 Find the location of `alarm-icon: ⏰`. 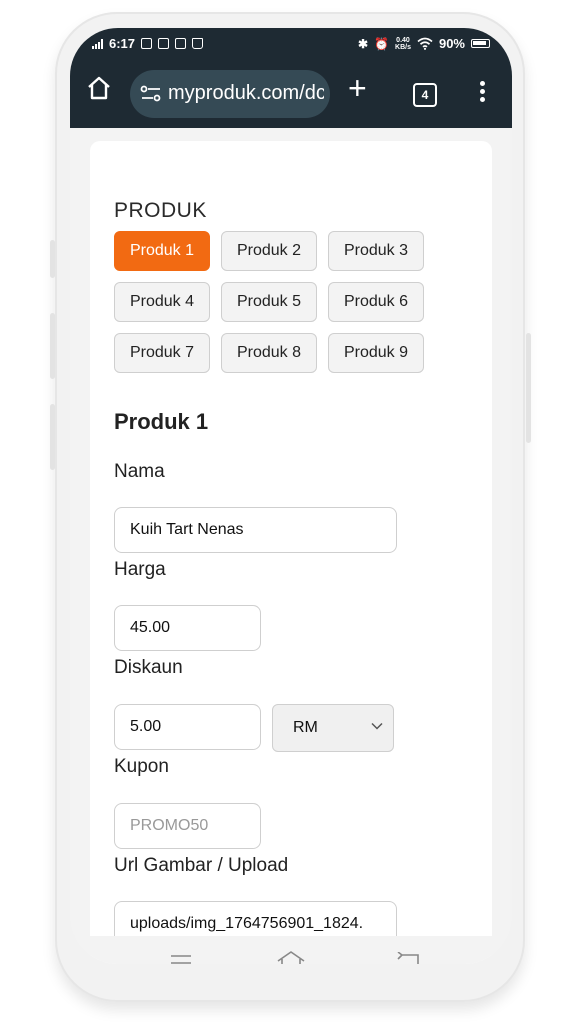

alarm-icon: ⏰ is located at coordinates (382, 43).